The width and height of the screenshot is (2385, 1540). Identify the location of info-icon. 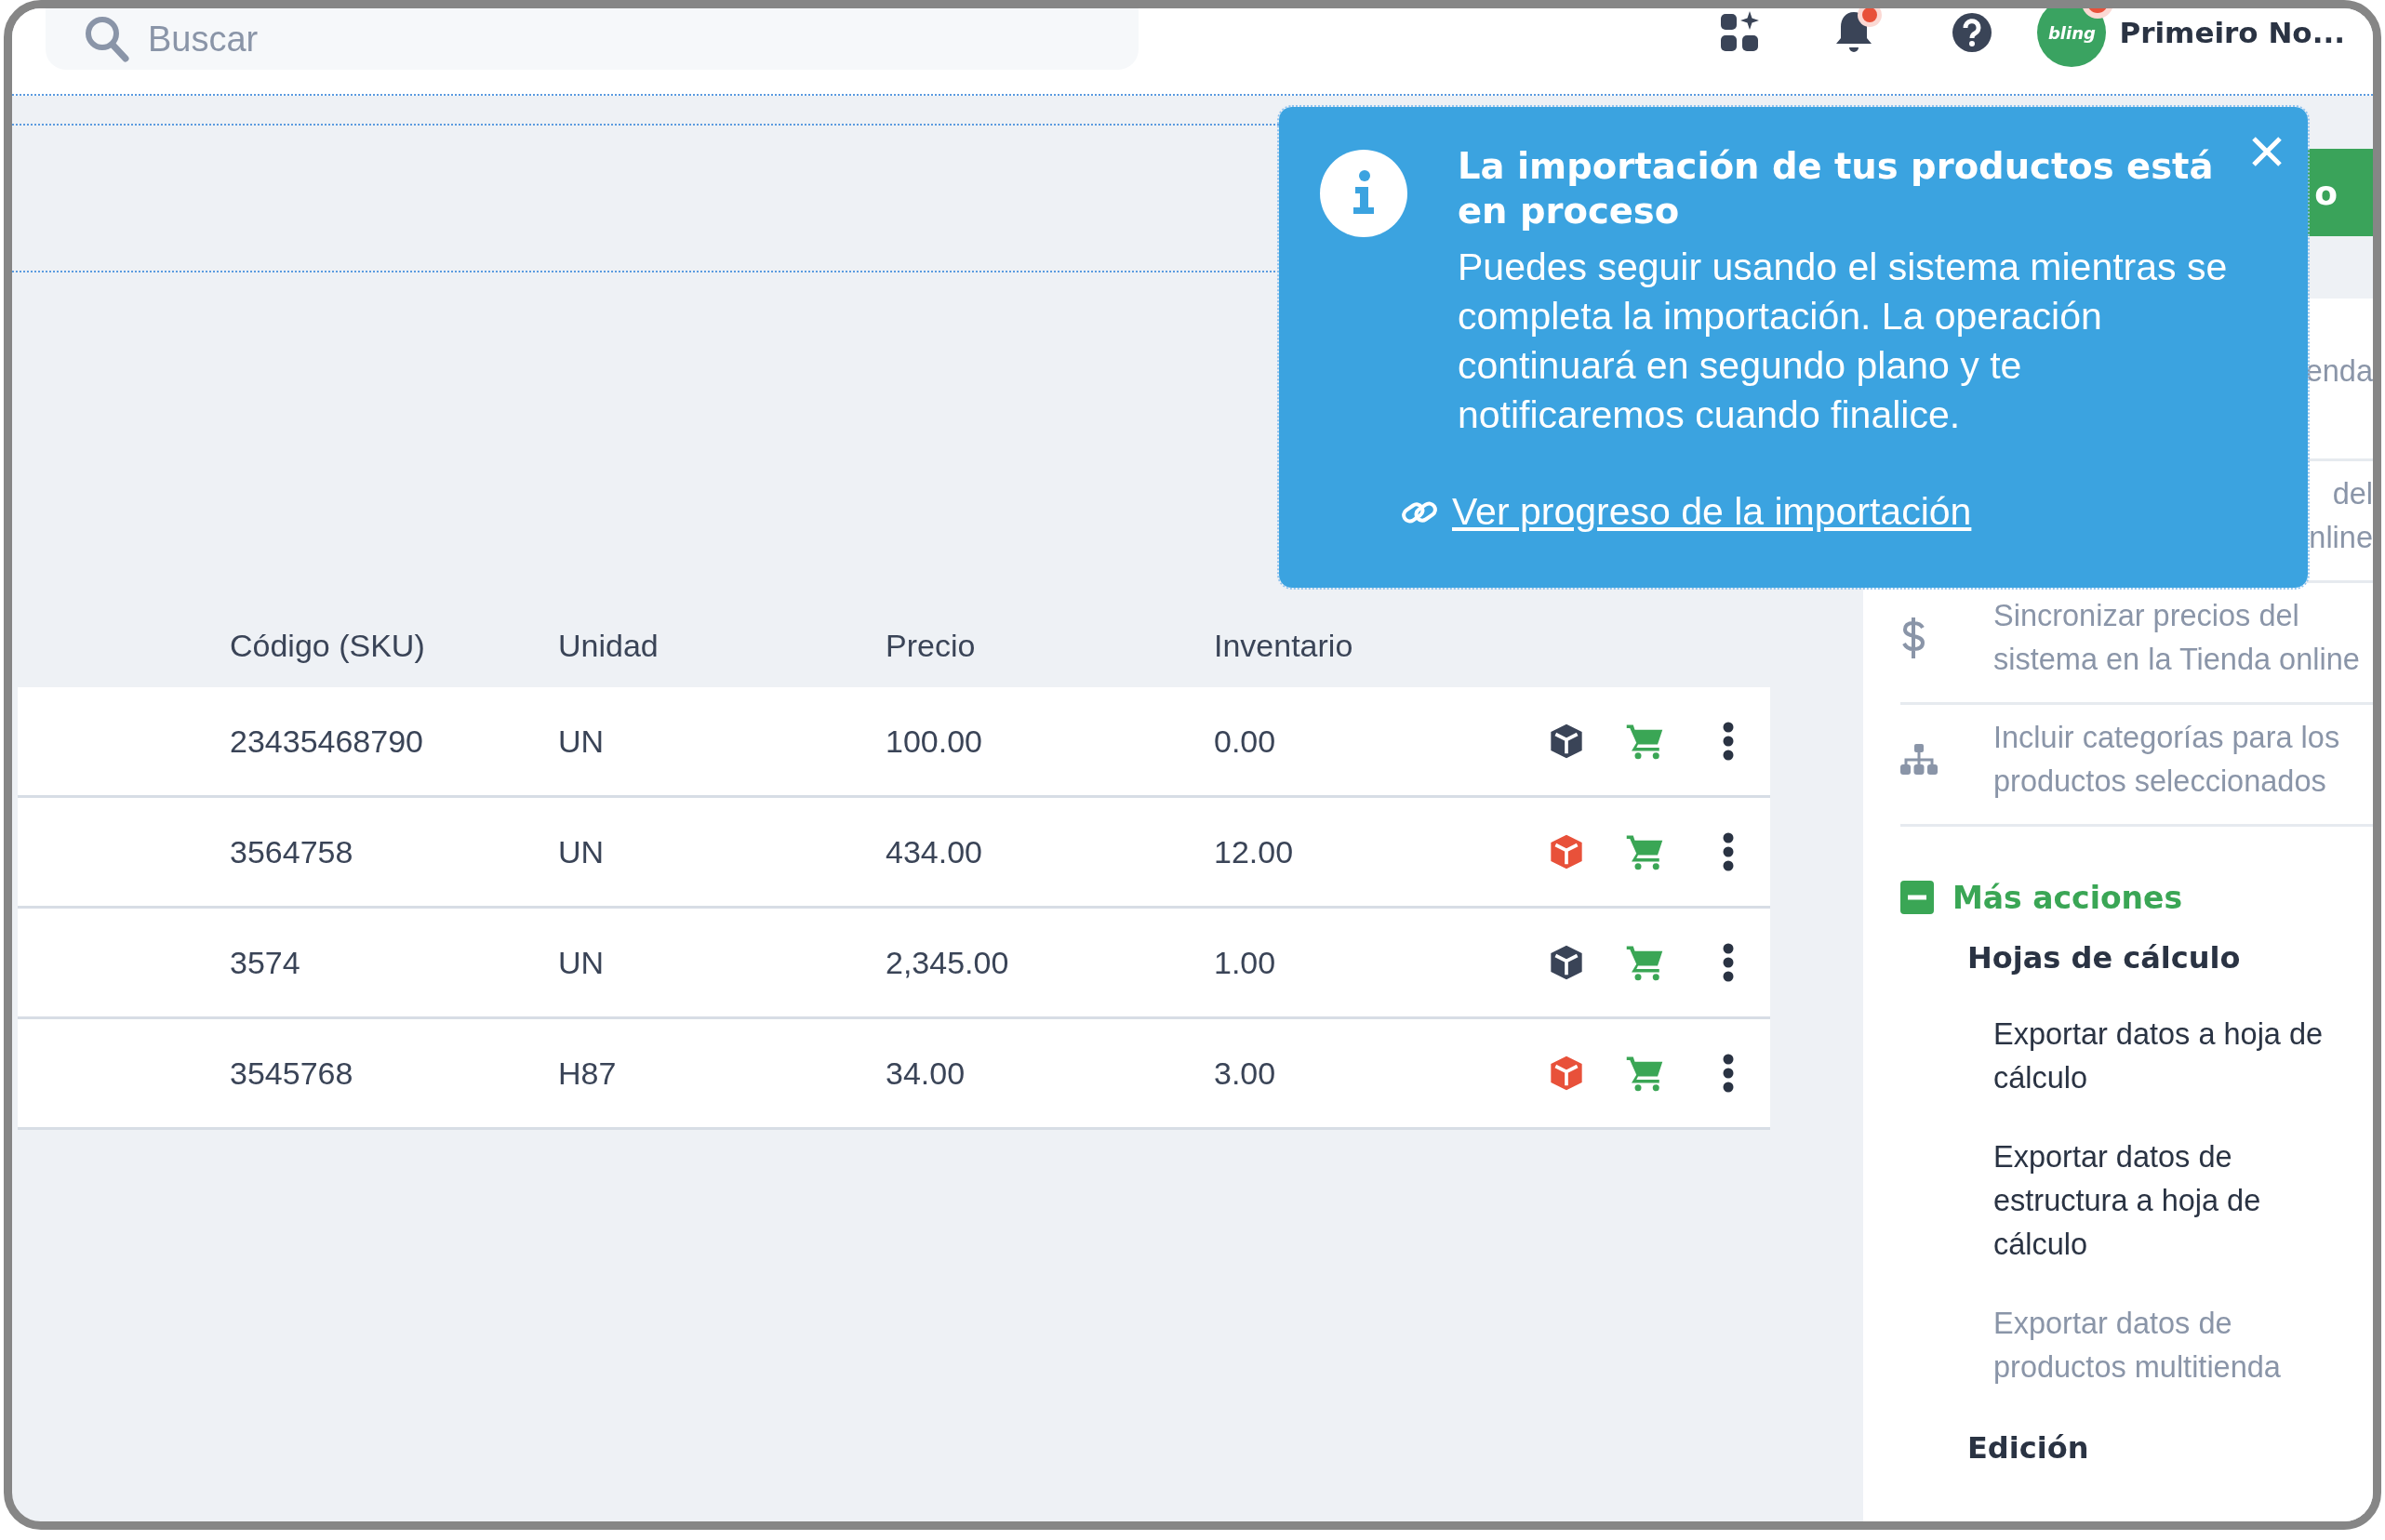
(1363, 193).